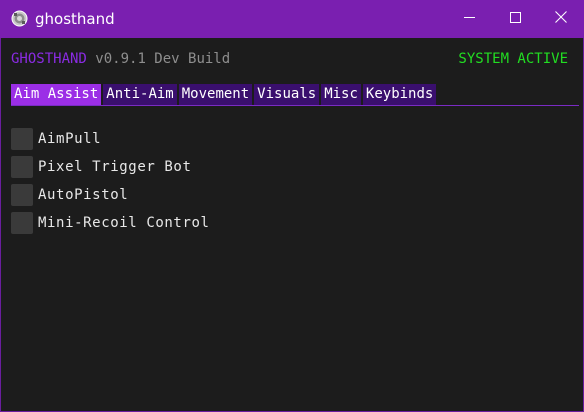 The image size is (584, 412). What do you see at coordinates (22, 223) in the screenshot?
I see `mini-recoil-control-checkbox` at bounding box center [22, 223].